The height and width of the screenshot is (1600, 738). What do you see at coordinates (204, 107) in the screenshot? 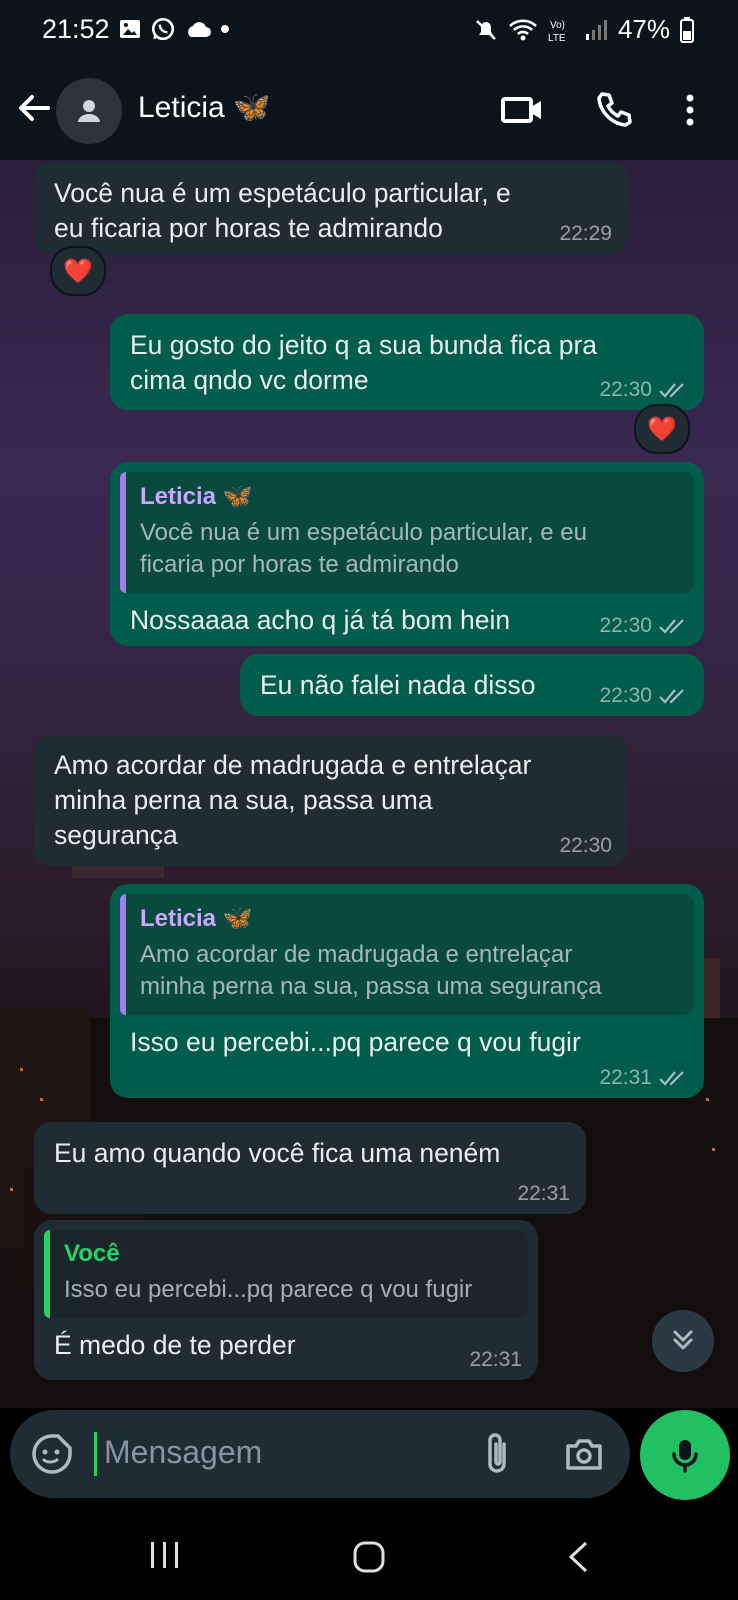
I see `contact-name: Leticia 🦋` at bounding box center [204, 107].